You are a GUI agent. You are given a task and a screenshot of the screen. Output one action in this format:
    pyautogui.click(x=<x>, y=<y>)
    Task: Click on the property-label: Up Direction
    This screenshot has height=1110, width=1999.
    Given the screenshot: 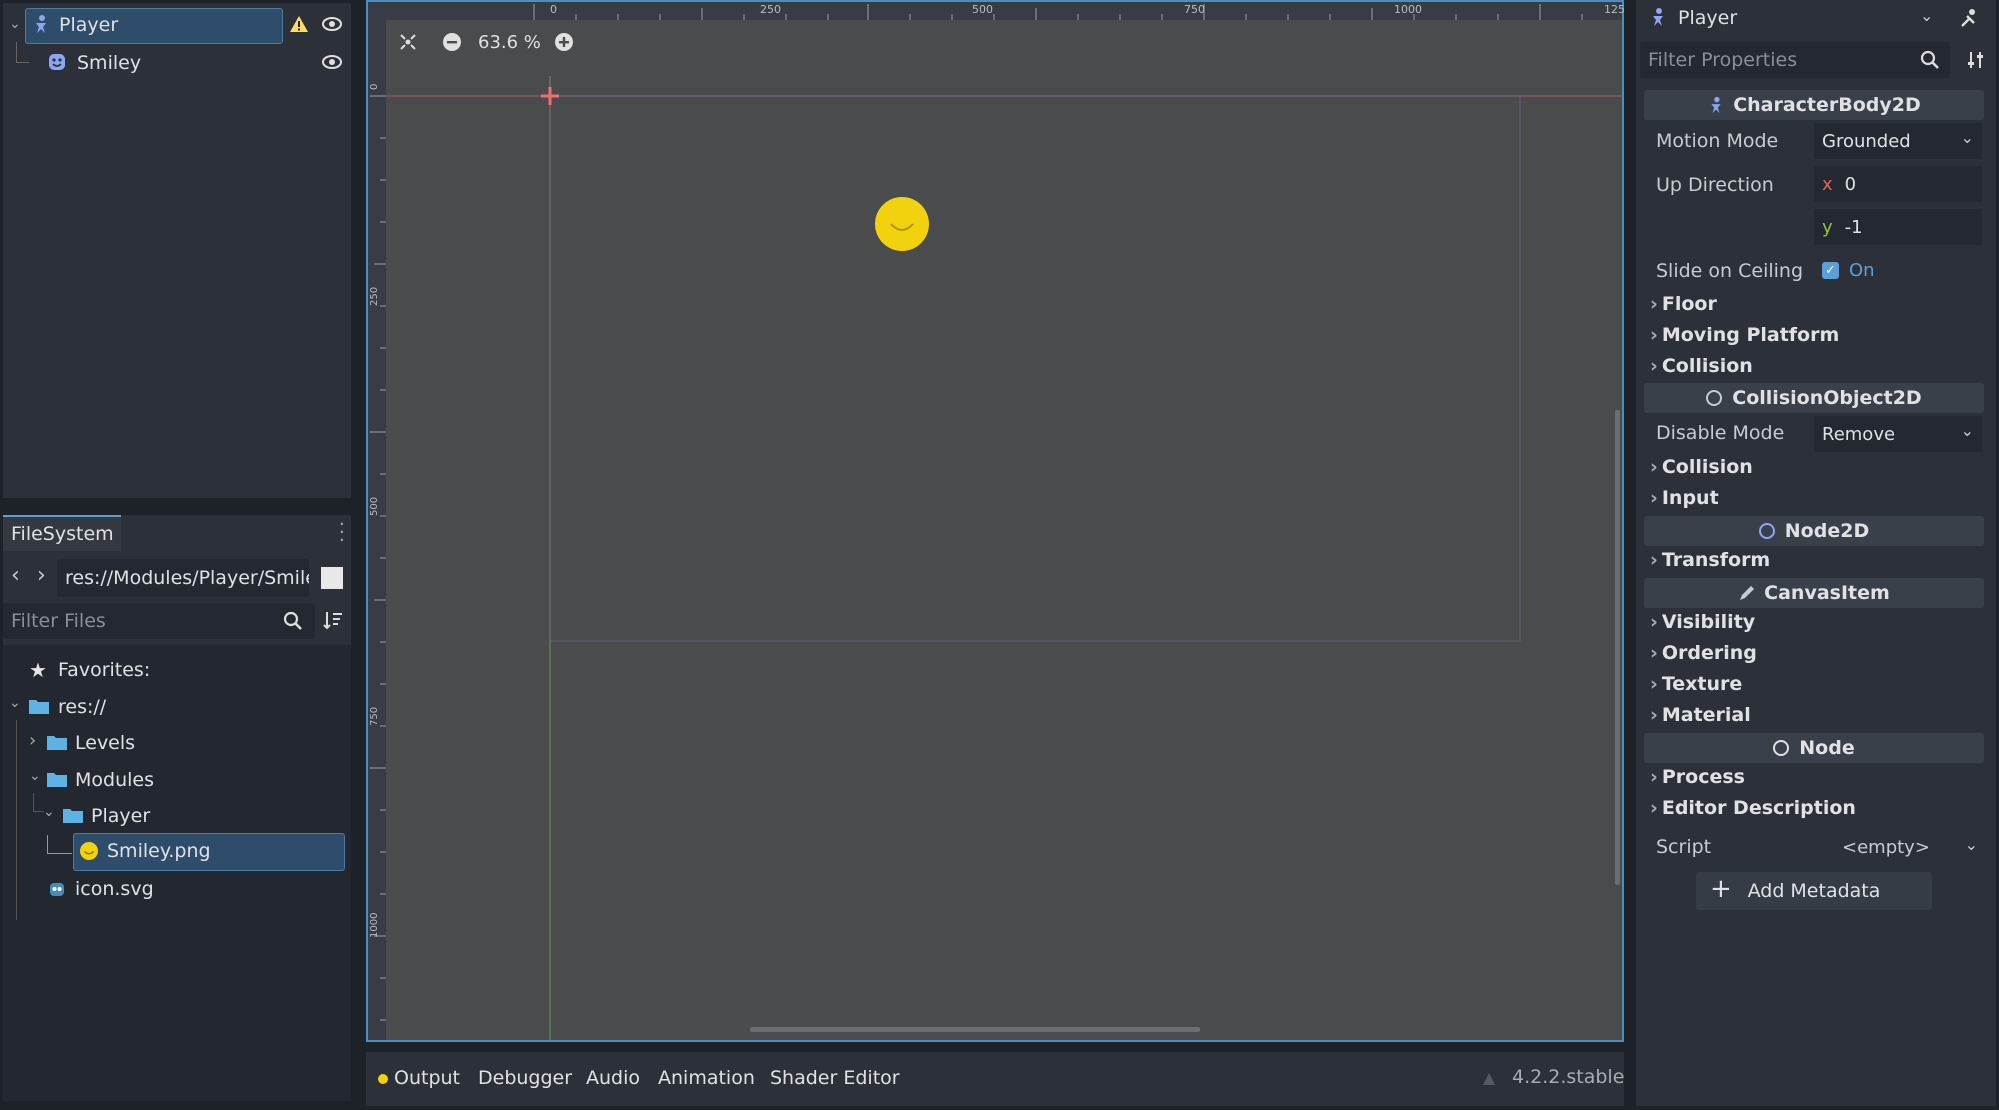 What is the action you would take?
    pyautogui.click(x=1715, y=185)
    